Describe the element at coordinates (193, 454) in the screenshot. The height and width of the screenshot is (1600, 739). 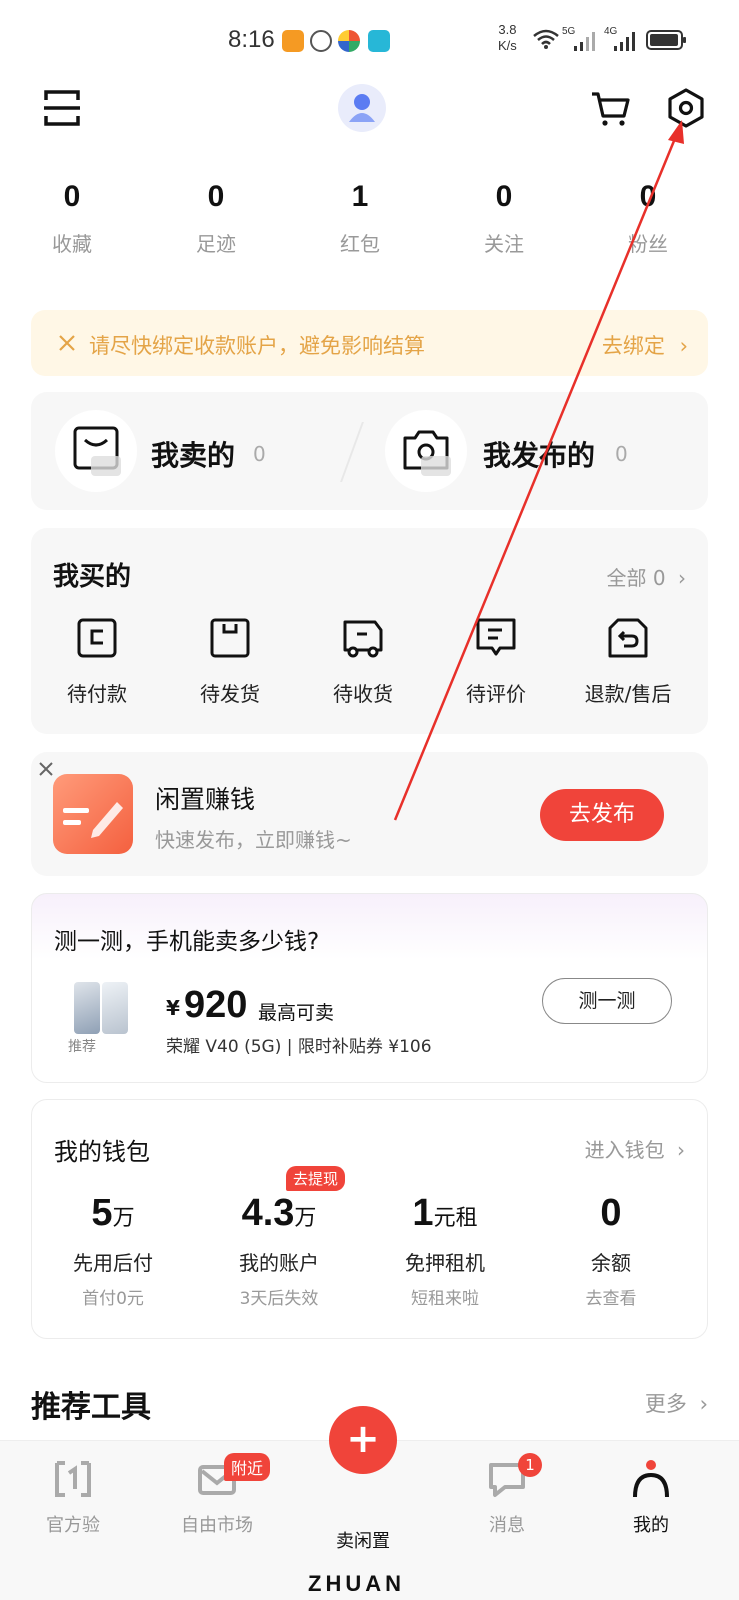
I see `sold-label: 我卖的` at that location.